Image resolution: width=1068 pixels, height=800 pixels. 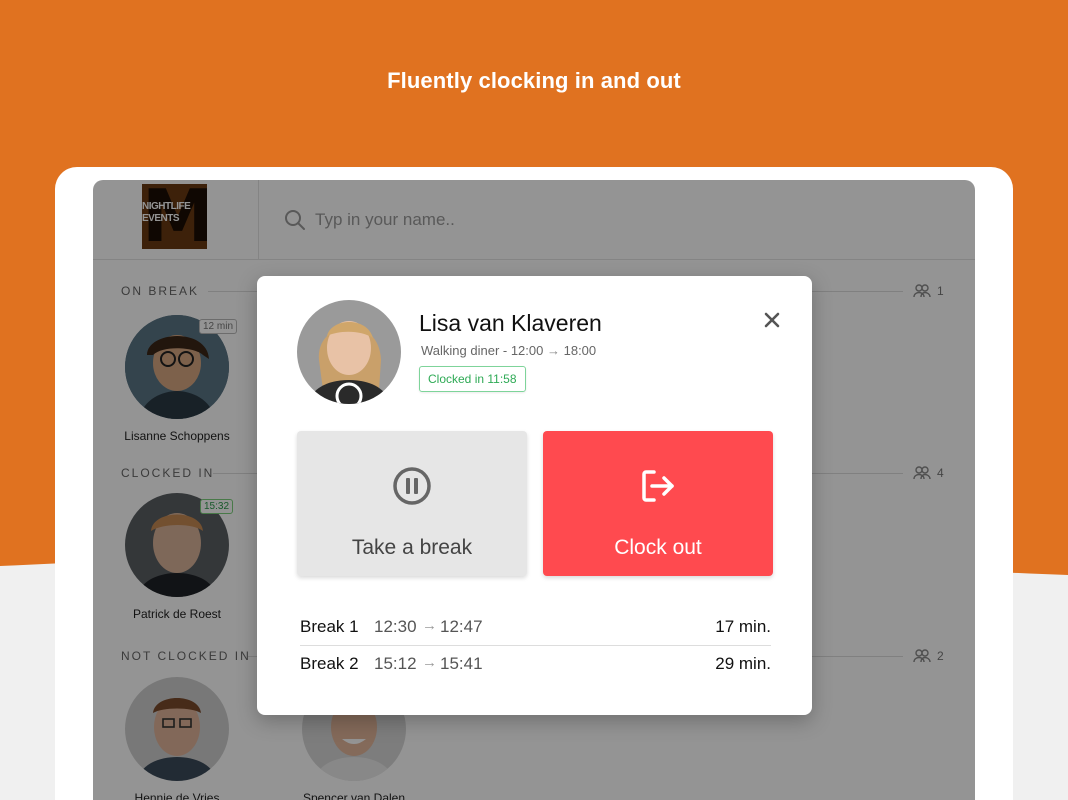 I want to click on shift-start: Walking diner - 12:00, so click(x=482, y=350).